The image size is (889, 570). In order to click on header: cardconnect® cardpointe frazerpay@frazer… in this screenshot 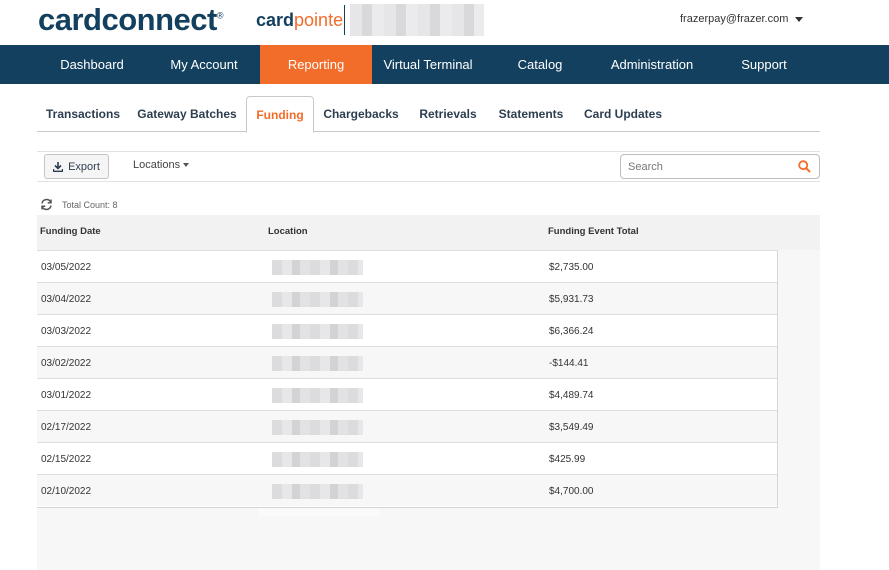, I will do `click(444, 22)`.